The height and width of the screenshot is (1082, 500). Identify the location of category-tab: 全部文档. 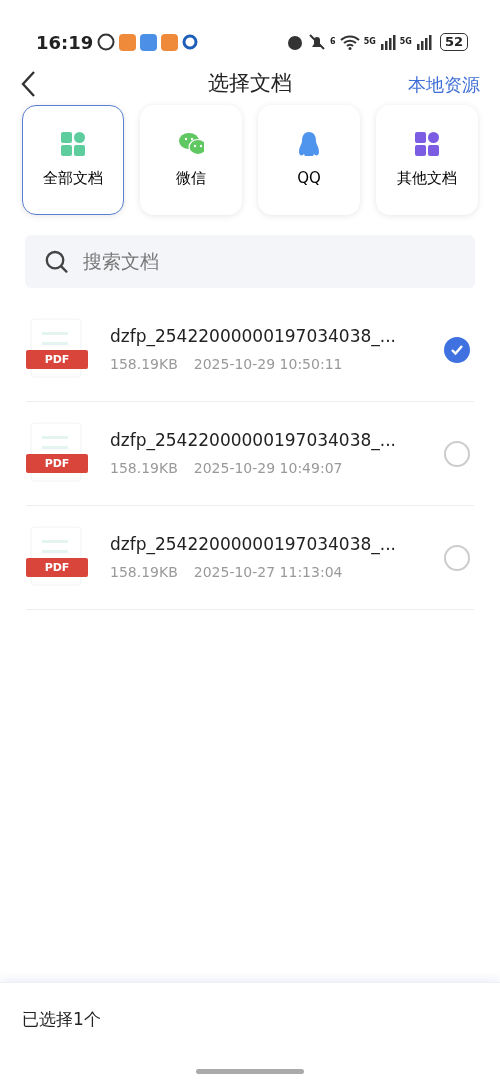
(73, 160).